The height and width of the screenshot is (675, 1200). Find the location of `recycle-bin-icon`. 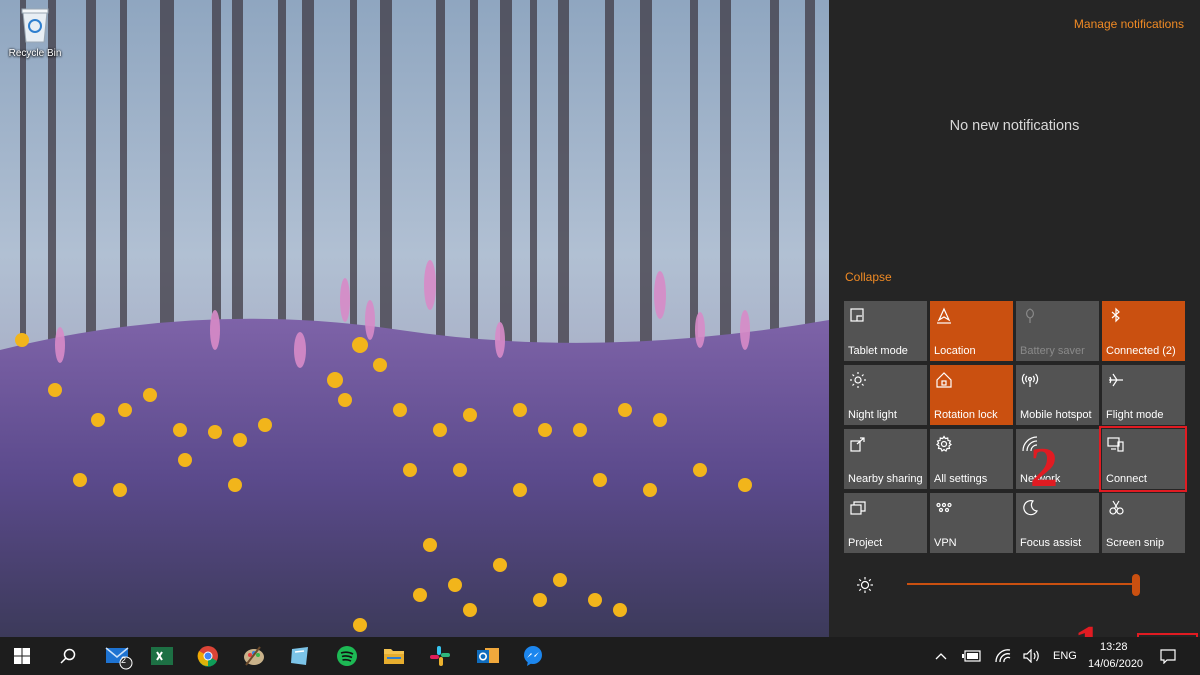

recycle-bin-icon is located at coordinates (35, 24).